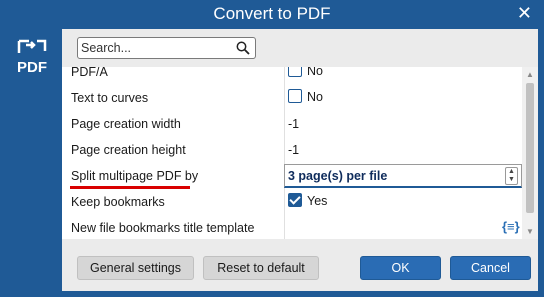 The image size is (544, 297). What do you see at coordinates (300, 124) in the screenshot?
I see `row-page-creation-width: Page creation width -1` at bounding box center [300, 124].